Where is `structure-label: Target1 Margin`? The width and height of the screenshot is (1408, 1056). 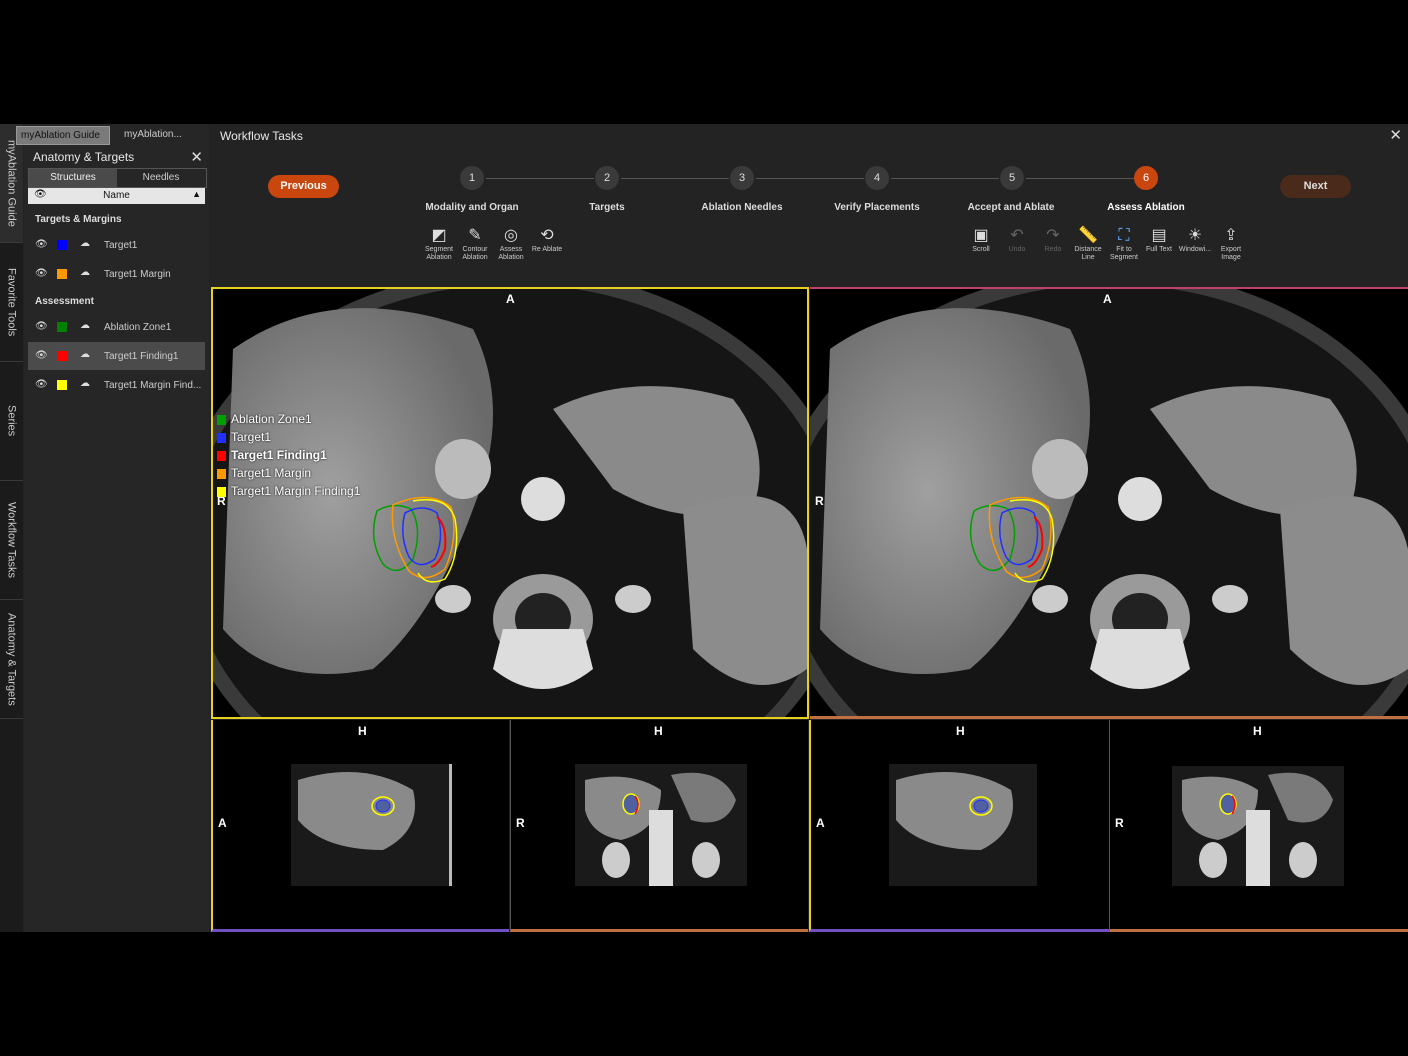
structure-label: Target1 Margin is located at coordinates (137, 274).